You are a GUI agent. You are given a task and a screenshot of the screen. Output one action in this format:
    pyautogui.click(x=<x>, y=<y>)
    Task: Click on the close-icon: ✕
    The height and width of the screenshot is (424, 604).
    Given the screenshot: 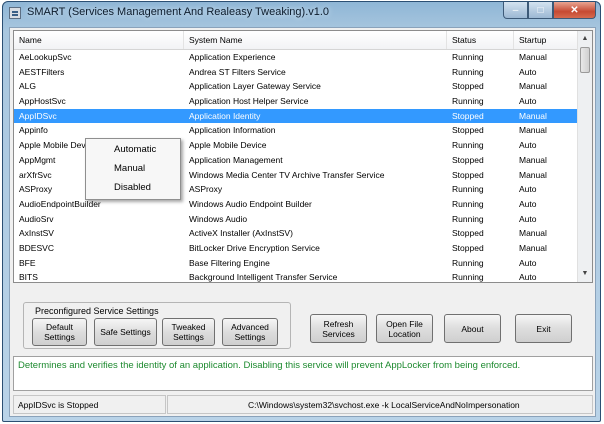 What is the action you would take?
    pyautogui.click(x=574, y=10)
    